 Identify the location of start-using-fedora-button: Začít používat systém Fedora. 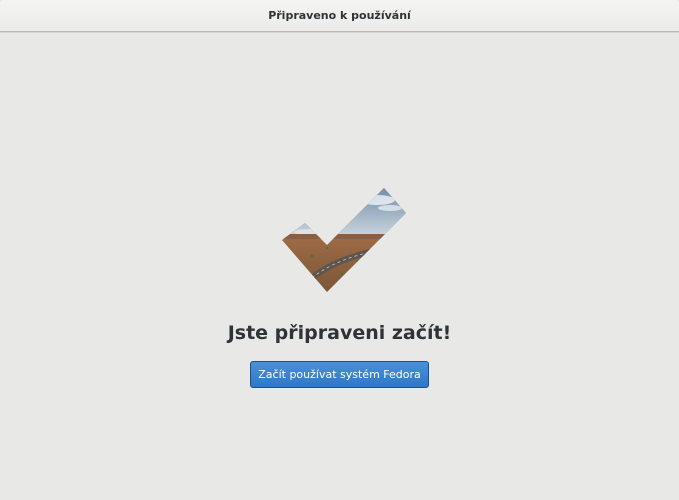
(339, 374).